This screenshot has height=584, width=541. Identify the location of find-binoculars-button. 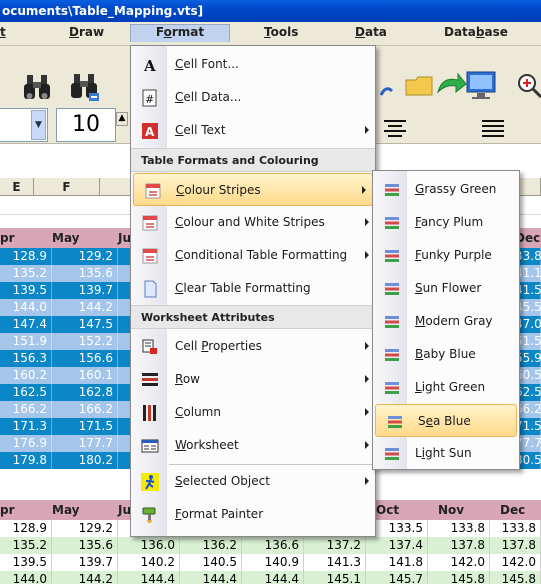
(37, 87).